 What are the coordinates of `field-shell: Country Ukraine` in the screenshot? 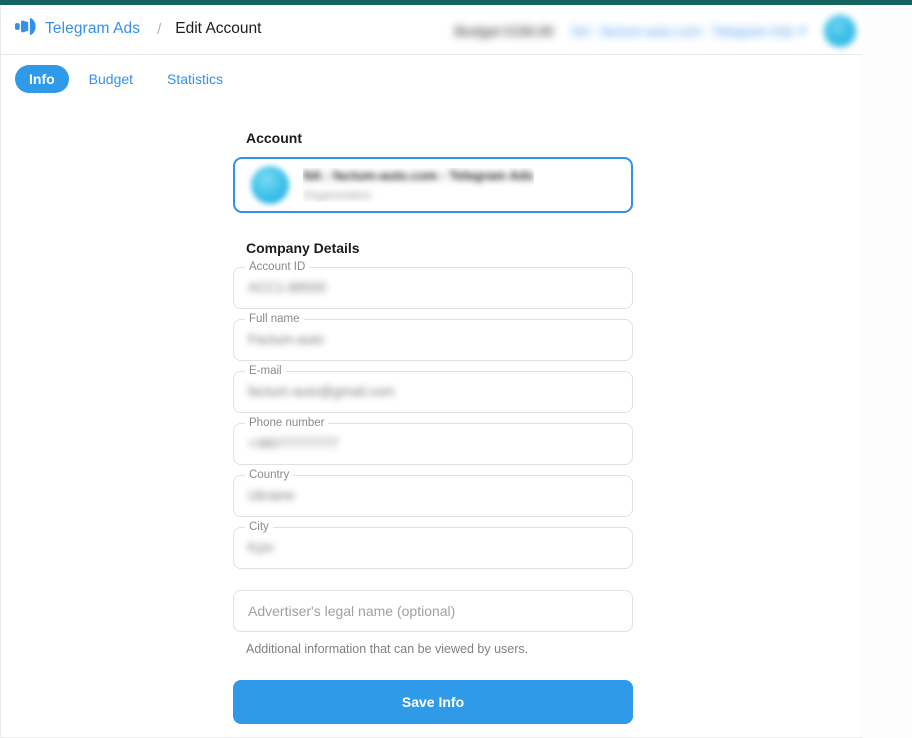 It's located at (433, 493).